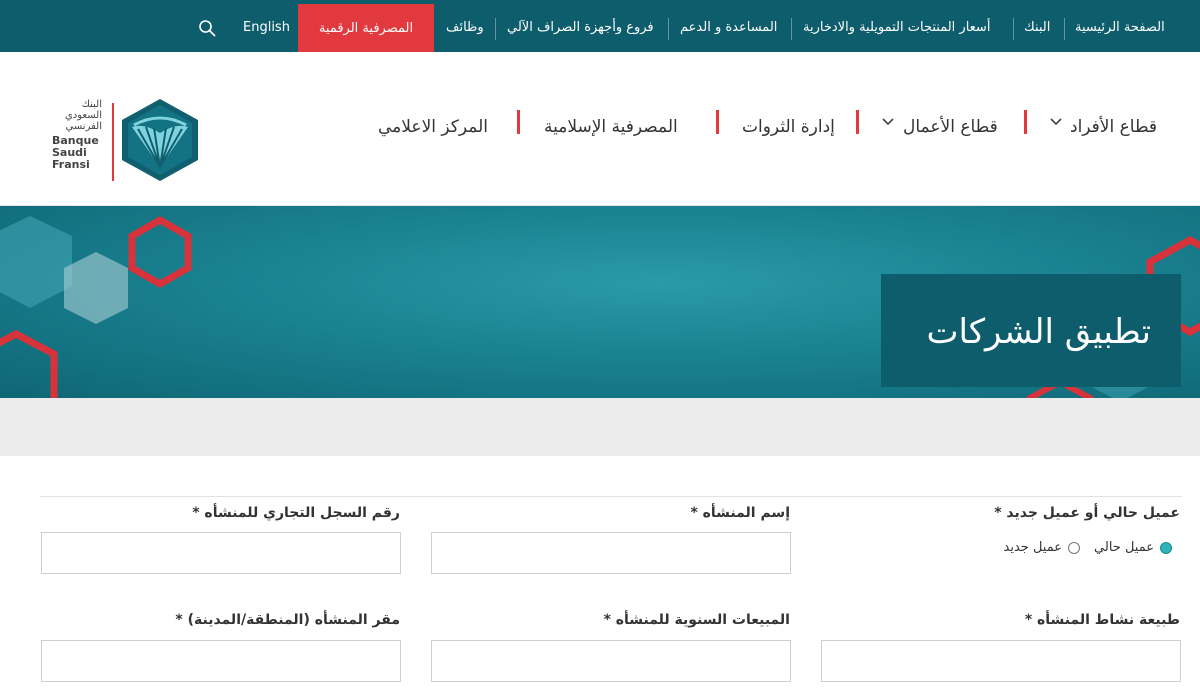 This screenshot has width=1200, height=700. Describe the element at coordinates (1166, 548) in the screenshot. I see `radio-existing-customer` at that location.